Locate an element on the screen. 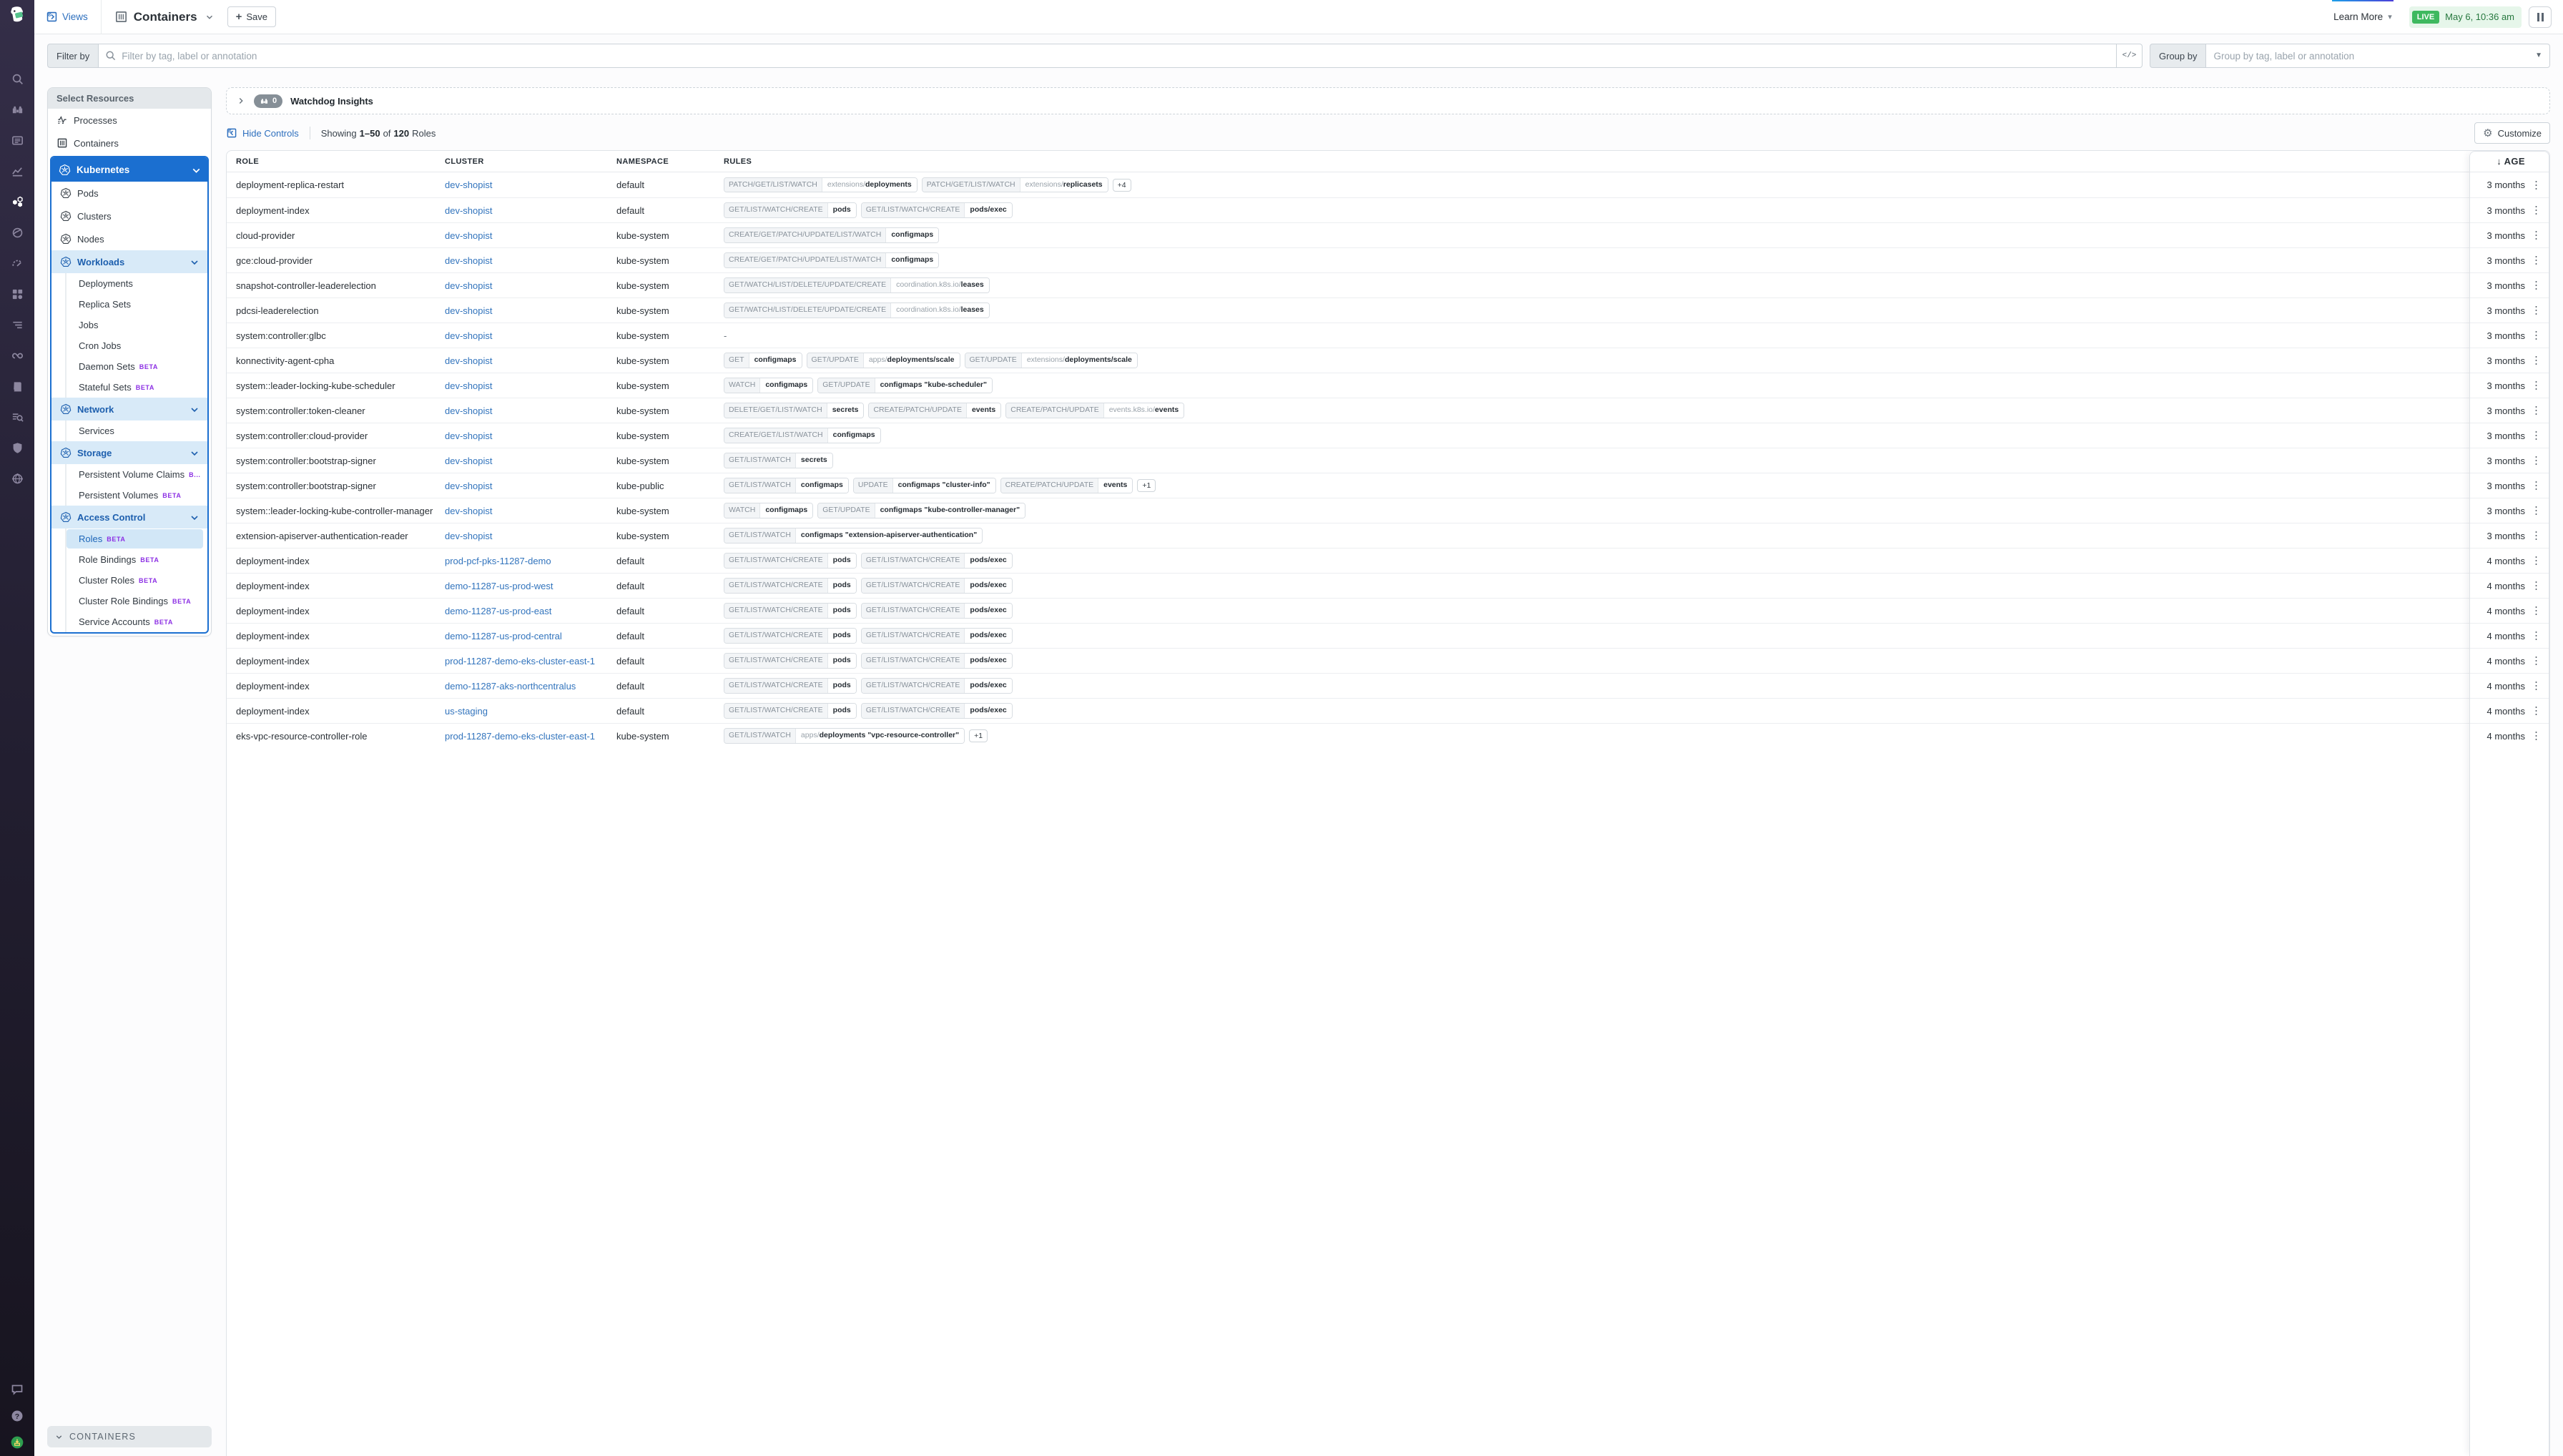 The width and height of the screenshot is (2563, 1456). views-button: Views is located at coordinates (67, 17).